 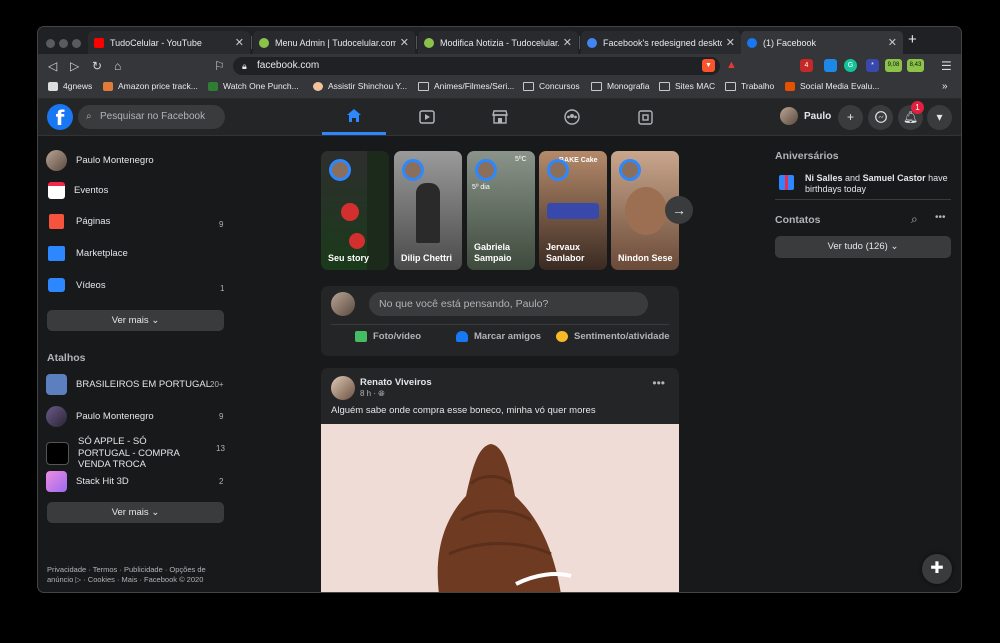 What do you see at coordinates (850, 65) in the screenshot?
I see `grammarly-icon: G` at bounding box center [850, 65].